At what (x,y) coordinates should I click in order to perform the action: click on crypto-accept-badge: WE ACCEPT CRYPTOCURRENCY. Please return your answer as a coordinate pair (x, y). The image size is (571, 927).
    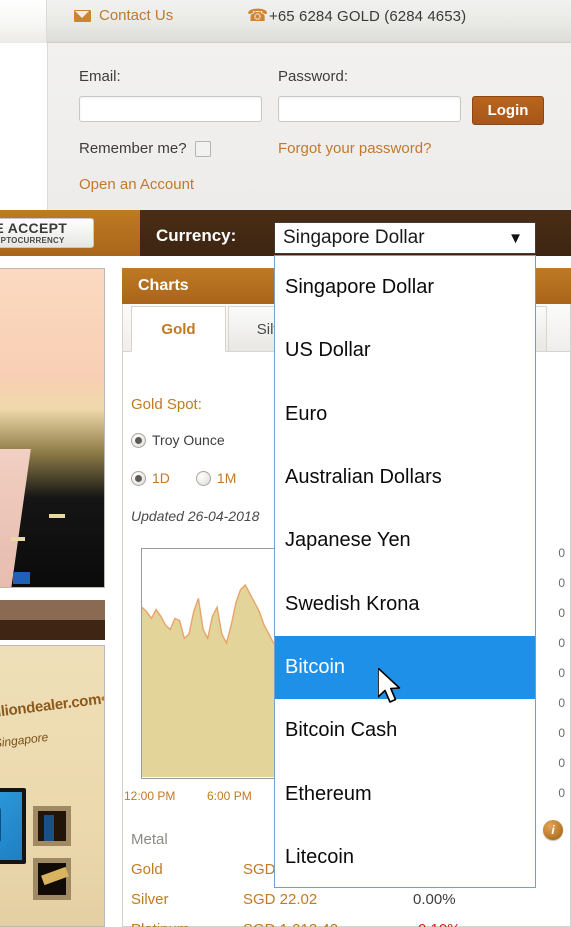
    Looking at the image, I should click on (47, 233).